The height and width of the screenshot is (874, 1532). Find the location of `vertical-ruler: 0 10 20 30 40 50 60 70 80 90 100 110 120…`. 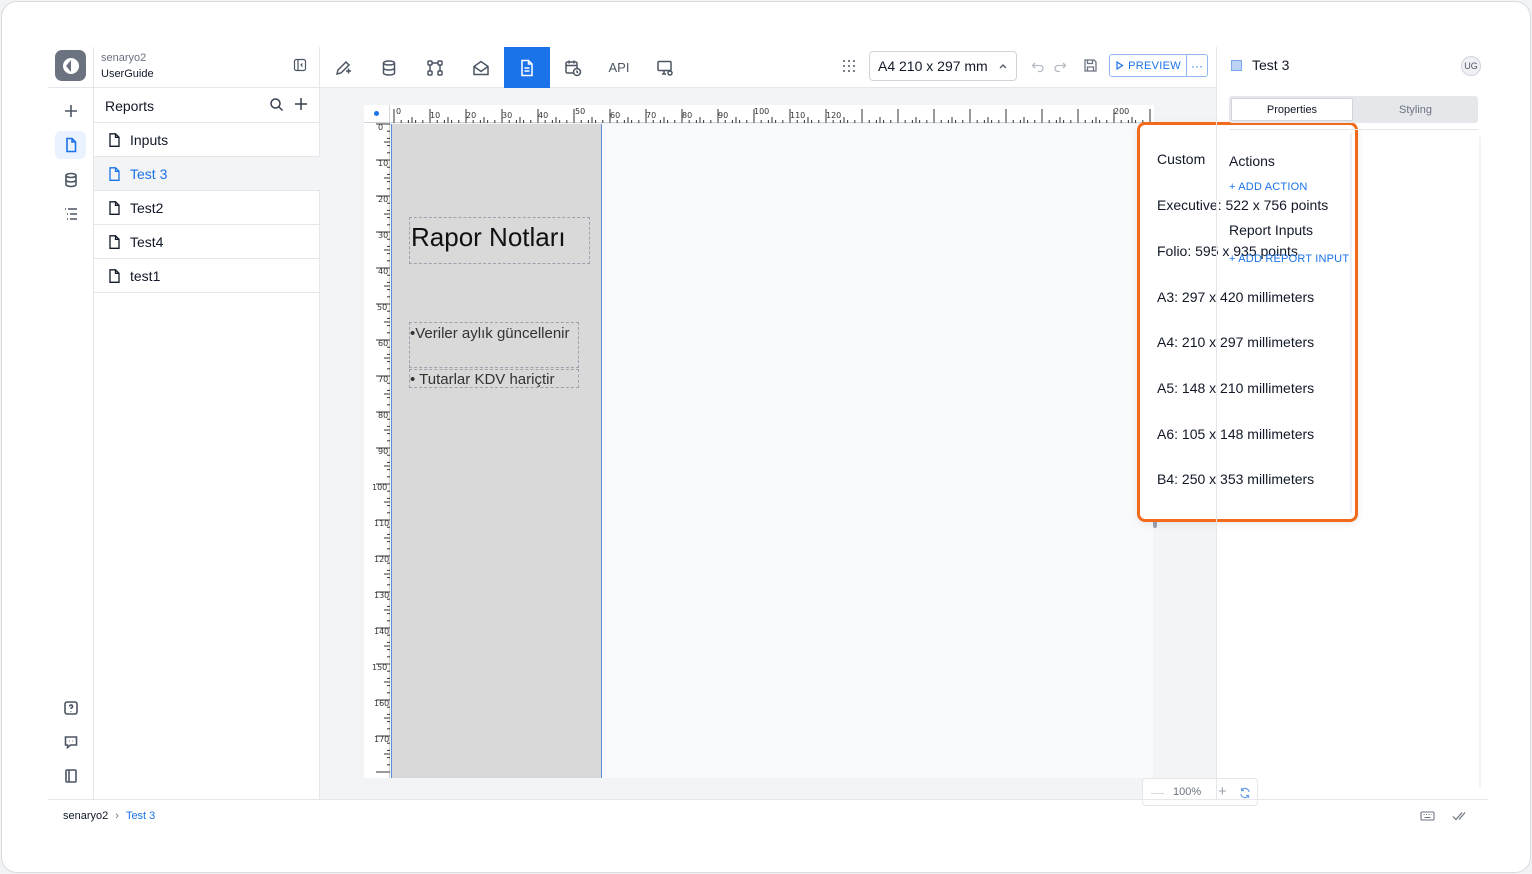

vertical-ruler: 0 10 20 30 40 50 60 70 80 90 100 110 120… is located at coordinates (377, 450).